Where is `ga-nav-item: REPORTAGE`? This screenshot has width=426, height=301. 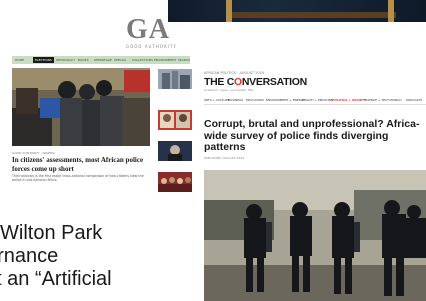 ga-nav-item: REPORTAGE is located at coordinates (103, 60).